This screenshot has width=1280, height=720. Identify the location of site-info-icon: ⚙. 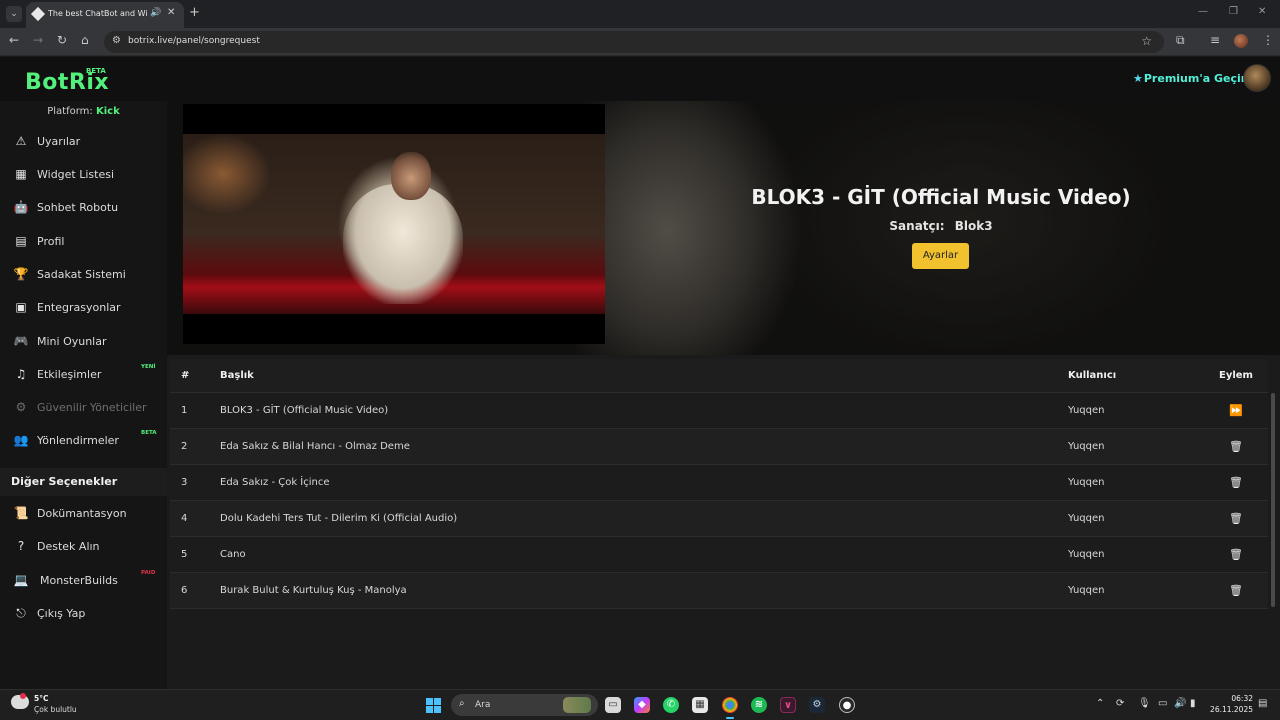
(116, 40).